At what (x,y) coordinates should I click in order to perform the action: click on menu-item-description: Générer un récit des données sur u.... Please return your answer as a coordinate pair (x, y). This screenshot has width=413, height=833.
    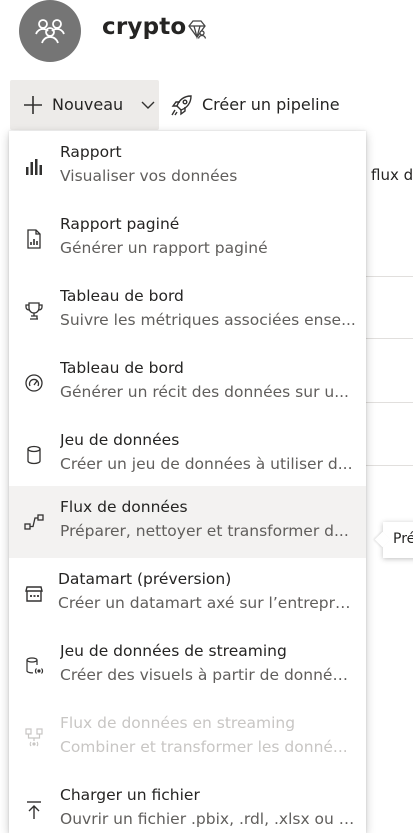
    Looking at the image, I should click on (204, 392).